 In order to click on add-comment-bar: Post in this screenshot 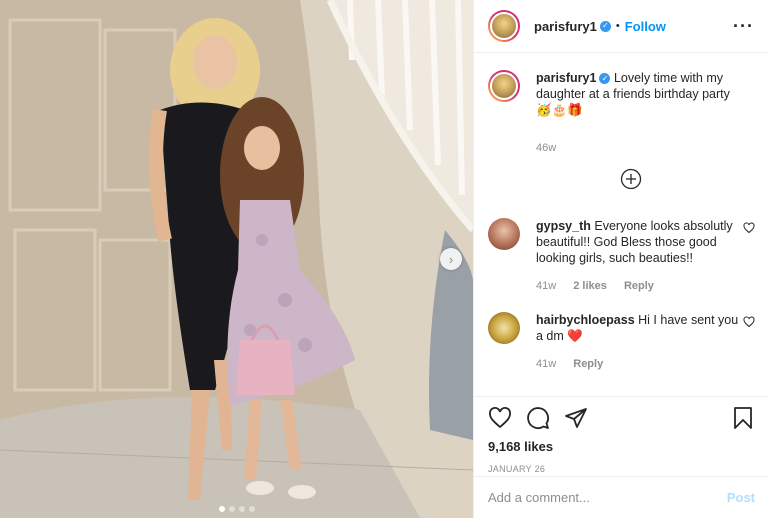, I will do `click(621, 497)`.